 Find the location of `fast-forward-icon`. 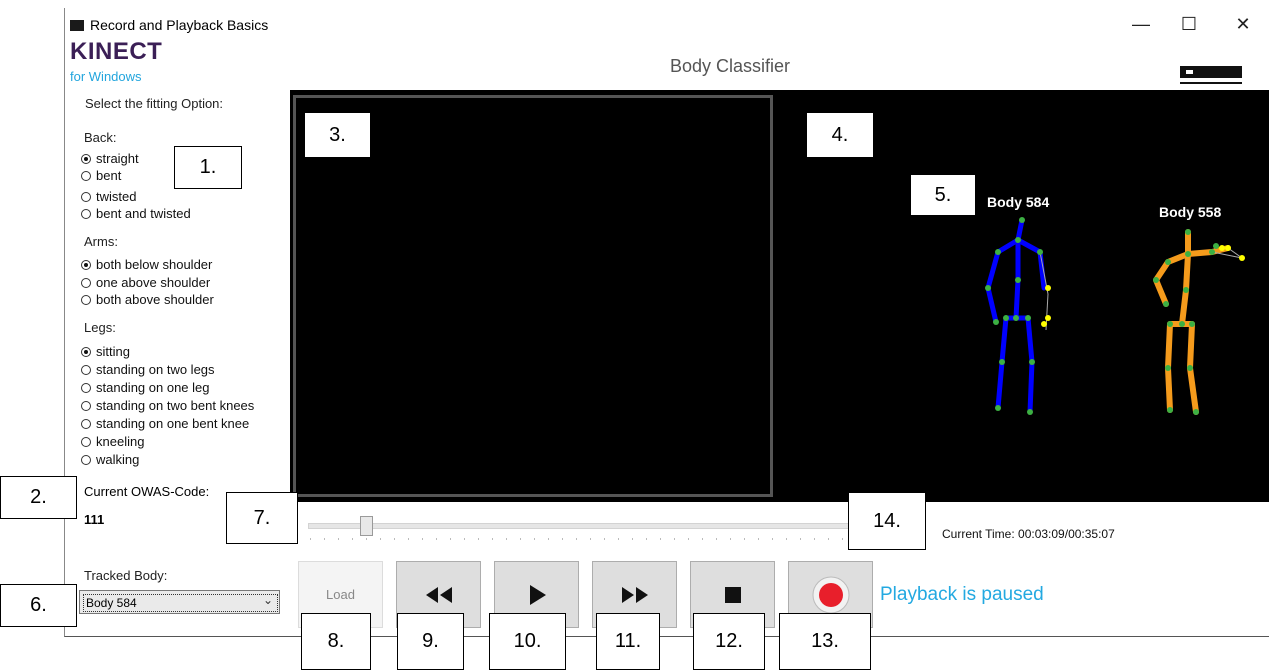

fast-forward-icon is located at coordinates (634, 594).